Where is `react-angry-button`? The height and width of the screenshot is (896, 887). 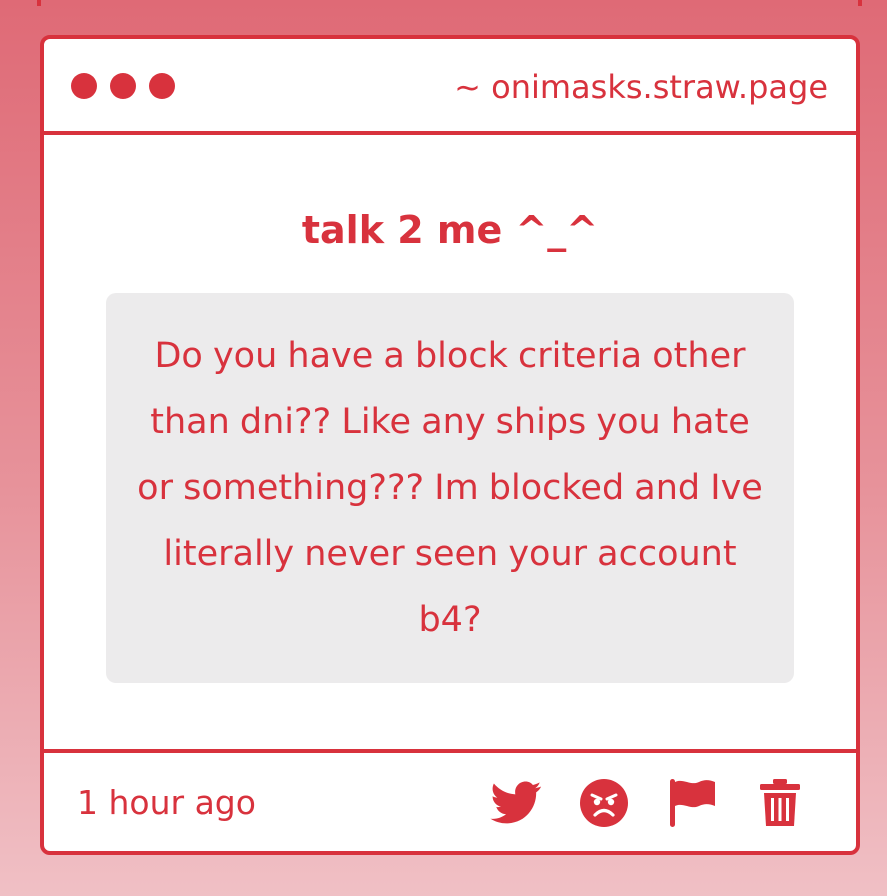
react-angry-button is located at coordinates (604, 803).